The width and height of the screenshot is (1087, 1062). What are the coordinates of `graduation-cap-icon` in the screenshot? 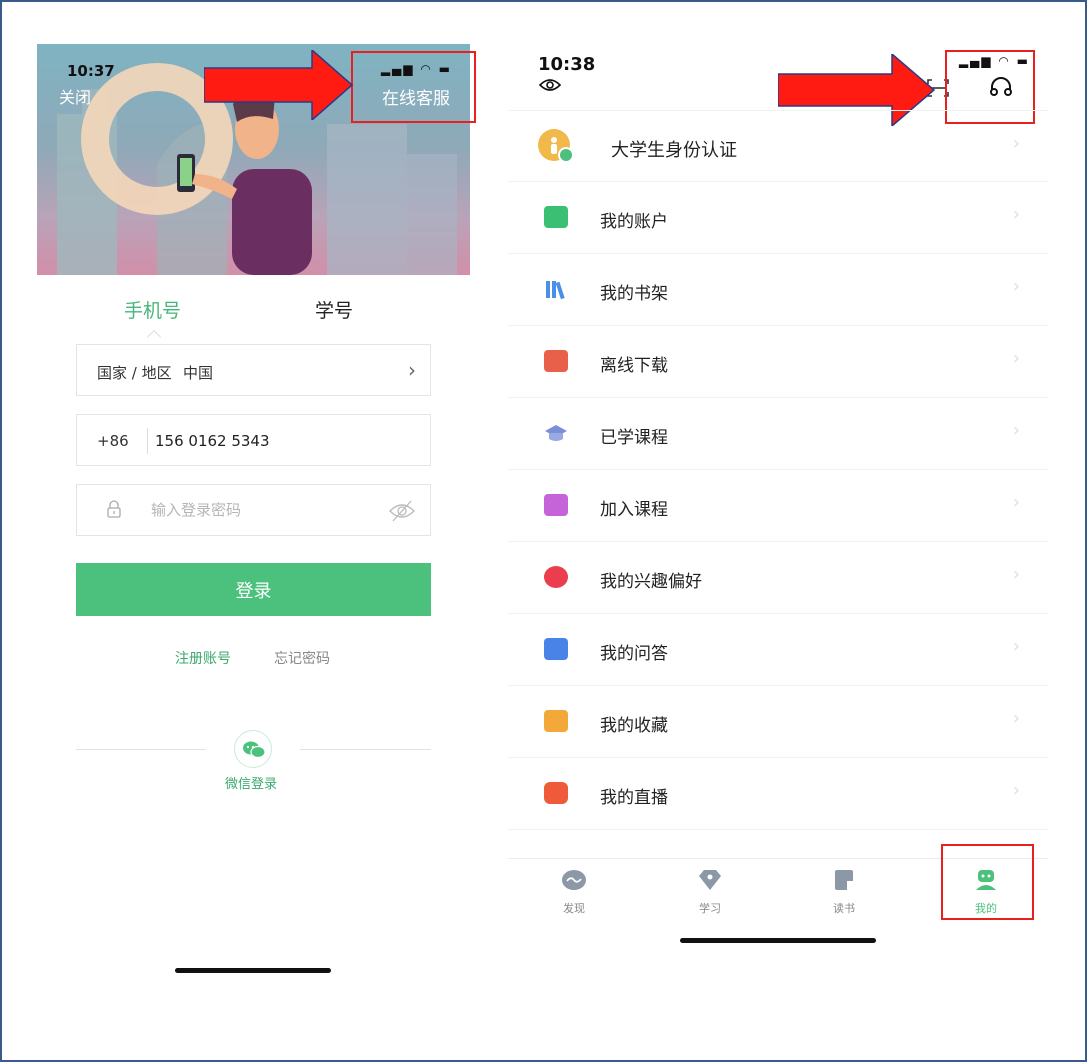 It's located at (556, 433).